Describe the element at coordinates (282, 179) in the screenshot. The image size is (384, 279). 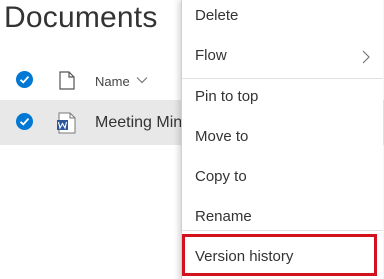
I see `menu-item-copy-to: Copy to` at that location.